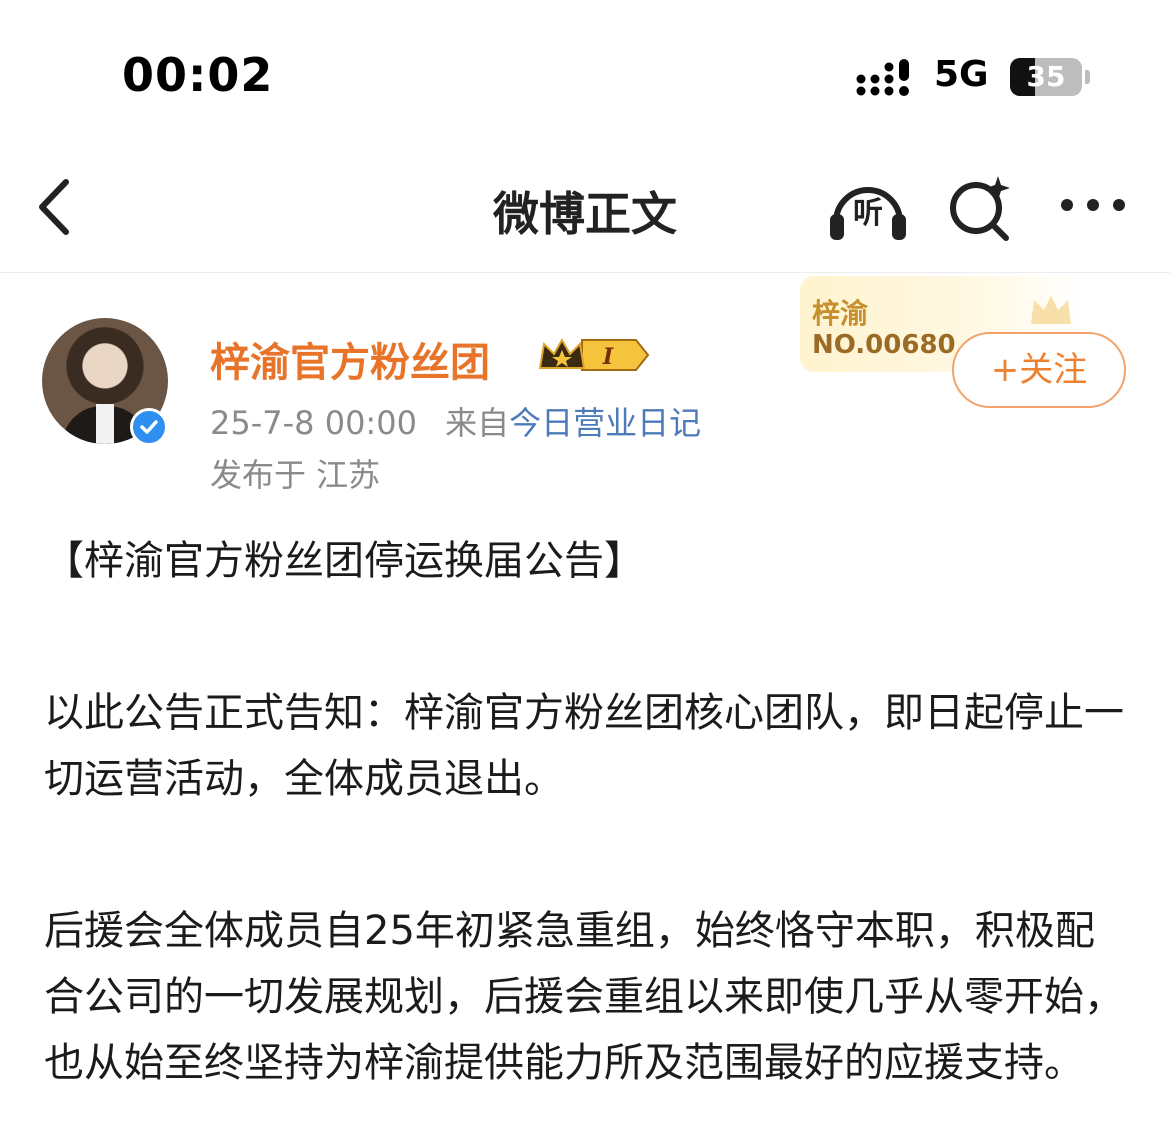 This screenshot has width=1170, height=1147. Describe the element at coordinates (594, 355) in the screenshot. I see `level-badge: I` at that location.